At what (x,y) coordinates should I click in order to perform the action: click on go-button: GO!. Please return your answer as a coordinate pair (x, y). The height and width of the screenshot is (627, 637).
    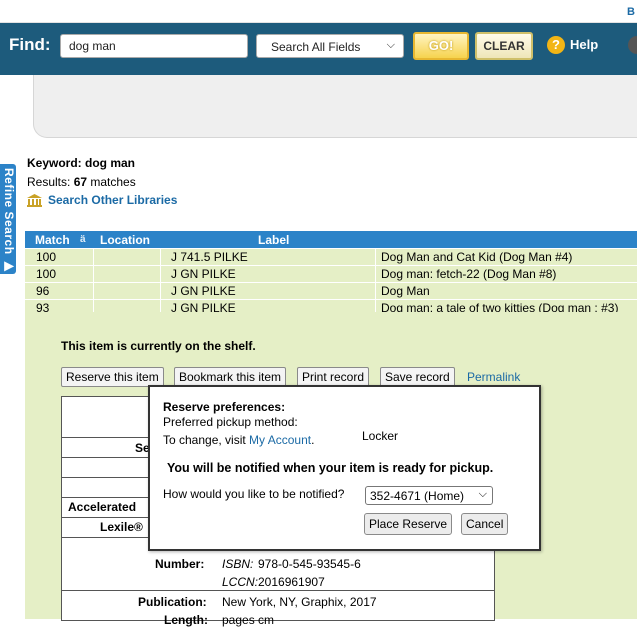
    Looking at the image, I should click on (441, 46).